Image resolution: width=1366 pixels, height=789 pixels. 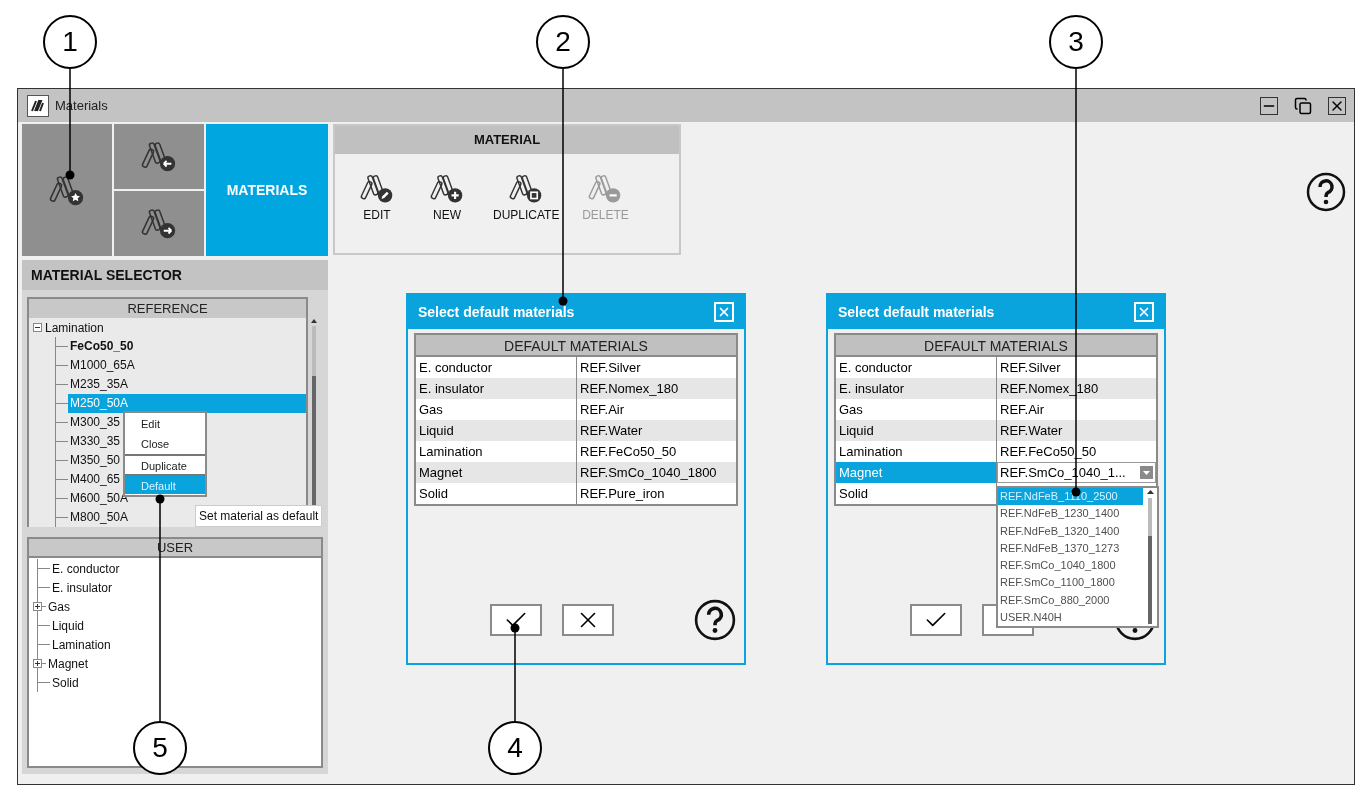 What do you see at coordinates (629, 389) in the screenshot?
I see `table-cell-text: REF.Nomex_180` at bounding box center [629, 389].